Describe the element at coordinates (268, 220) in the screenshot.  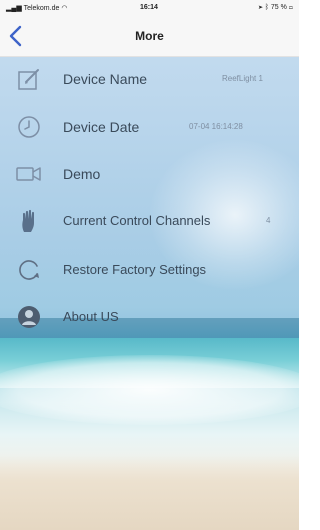
I see `channels-value: 4` at that location.